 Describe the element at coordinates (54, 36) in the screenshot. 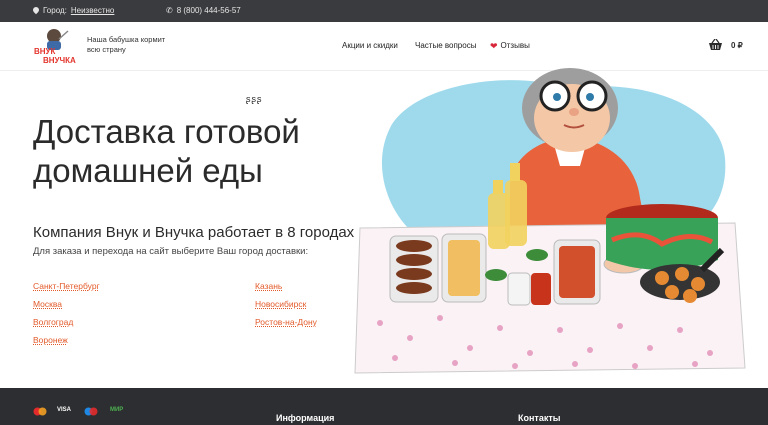

I see `logo-grandma-head` at that location.